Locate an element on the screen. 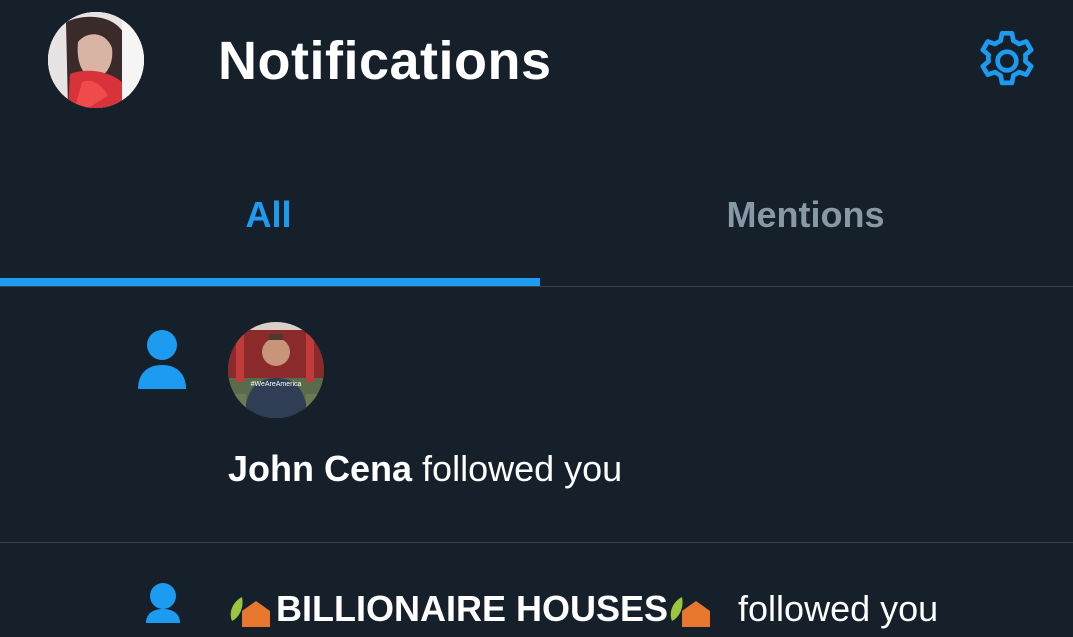 The image size is (1073, 637). notification-text: BILLIONAIRE HOUSES followed you is located at coordinates (583, 609).